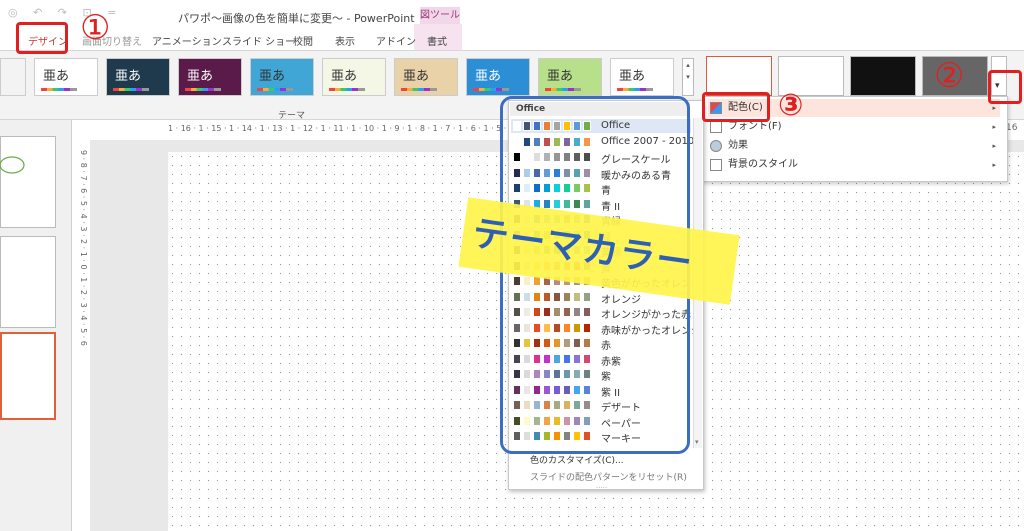  What do you see at coordinates (763, 164) in the screenshot?
I see `menu-item-label: 背景のスタイル` at bounding box center [763, 164].